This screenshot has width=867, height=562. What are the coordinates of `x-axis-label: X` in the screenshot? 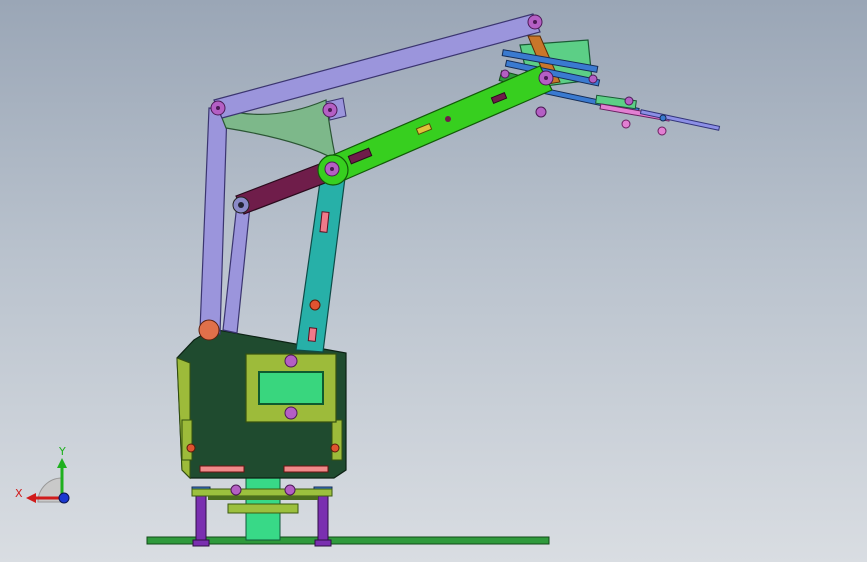 It's located at (19, 493).